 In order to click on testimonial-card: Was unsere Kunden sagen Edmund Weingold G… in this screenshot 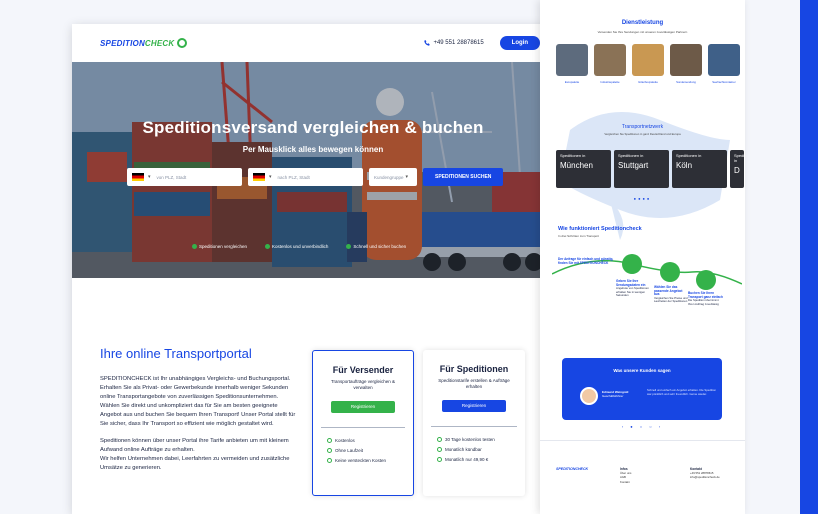, I will do `click(642, 389)`.